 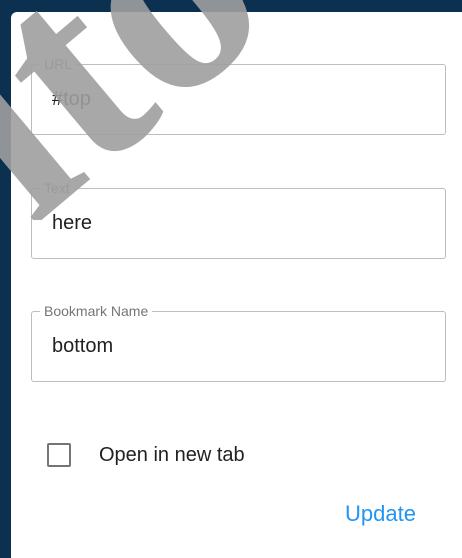 I want to click on open-in-new-tab-checkbox, so click(x=59, y=455).